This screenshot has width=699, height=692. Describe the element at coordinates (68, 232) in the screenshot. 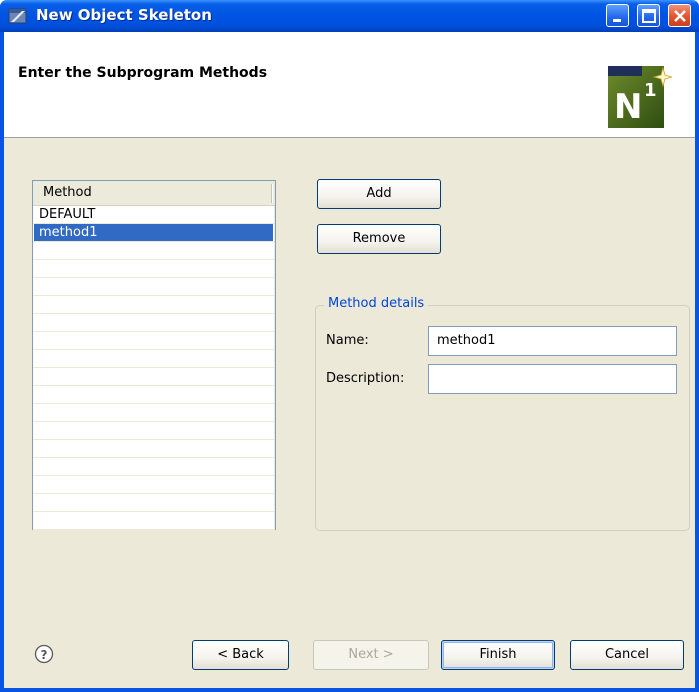

I see `method-cell: method1` at that location.